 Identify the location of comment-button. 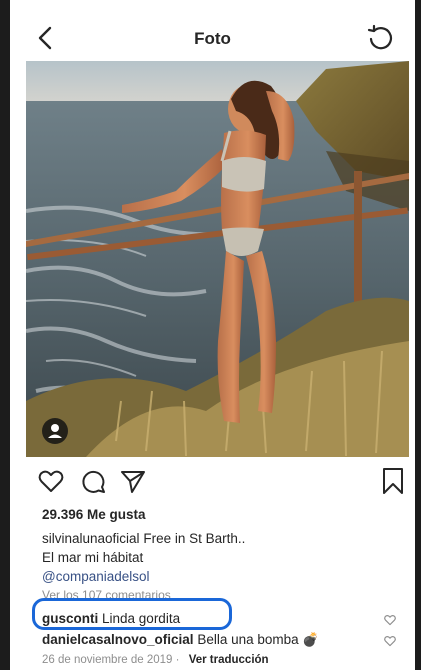
(93, 481).